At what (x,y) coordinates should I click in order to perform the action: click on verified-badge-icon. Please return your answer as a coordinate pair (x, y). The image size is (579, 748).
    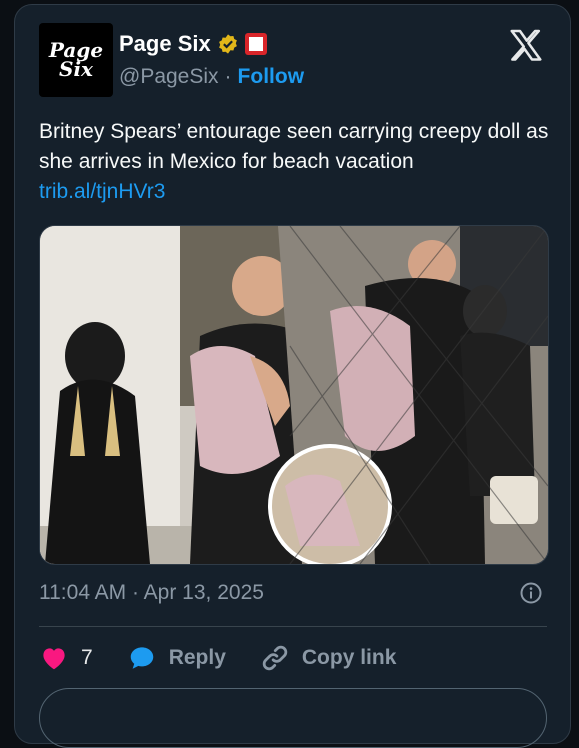
    Looking at the image, I should click on (227, 44).